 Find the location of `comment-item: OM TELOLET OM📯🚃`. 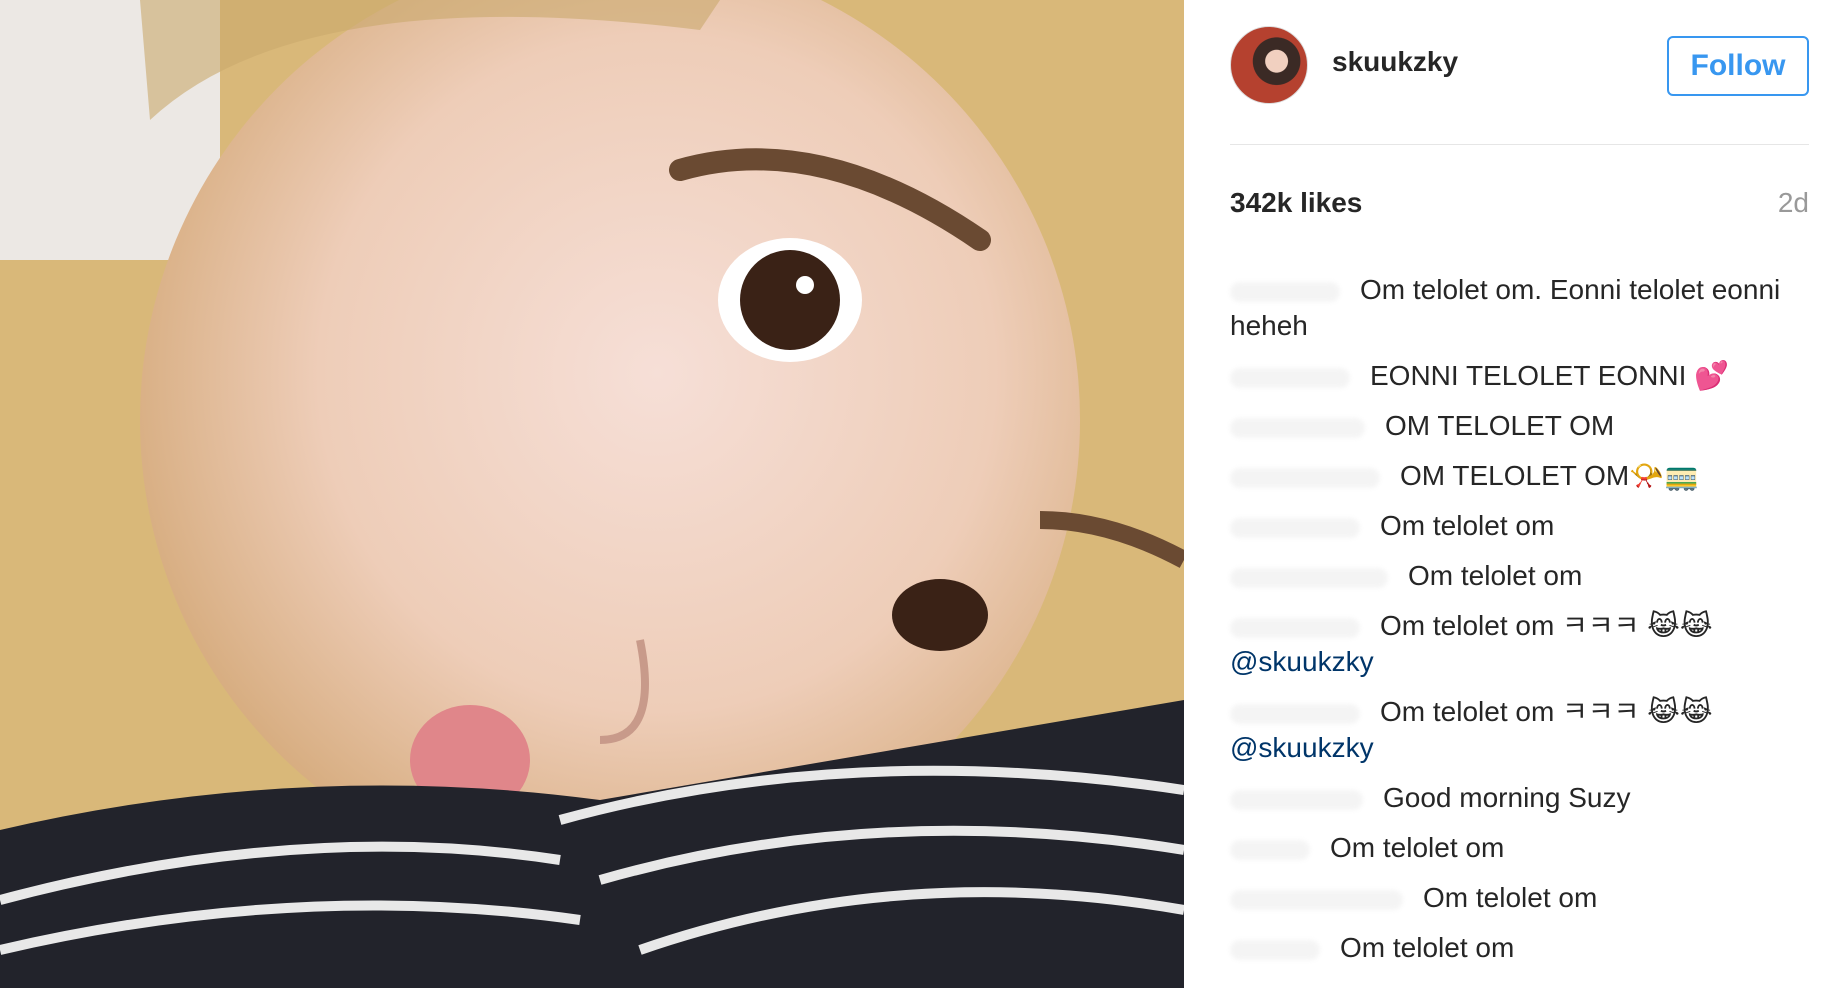

comment-item: OM TELOLET OM📯🚃 is located at coordinates (1510, 476).